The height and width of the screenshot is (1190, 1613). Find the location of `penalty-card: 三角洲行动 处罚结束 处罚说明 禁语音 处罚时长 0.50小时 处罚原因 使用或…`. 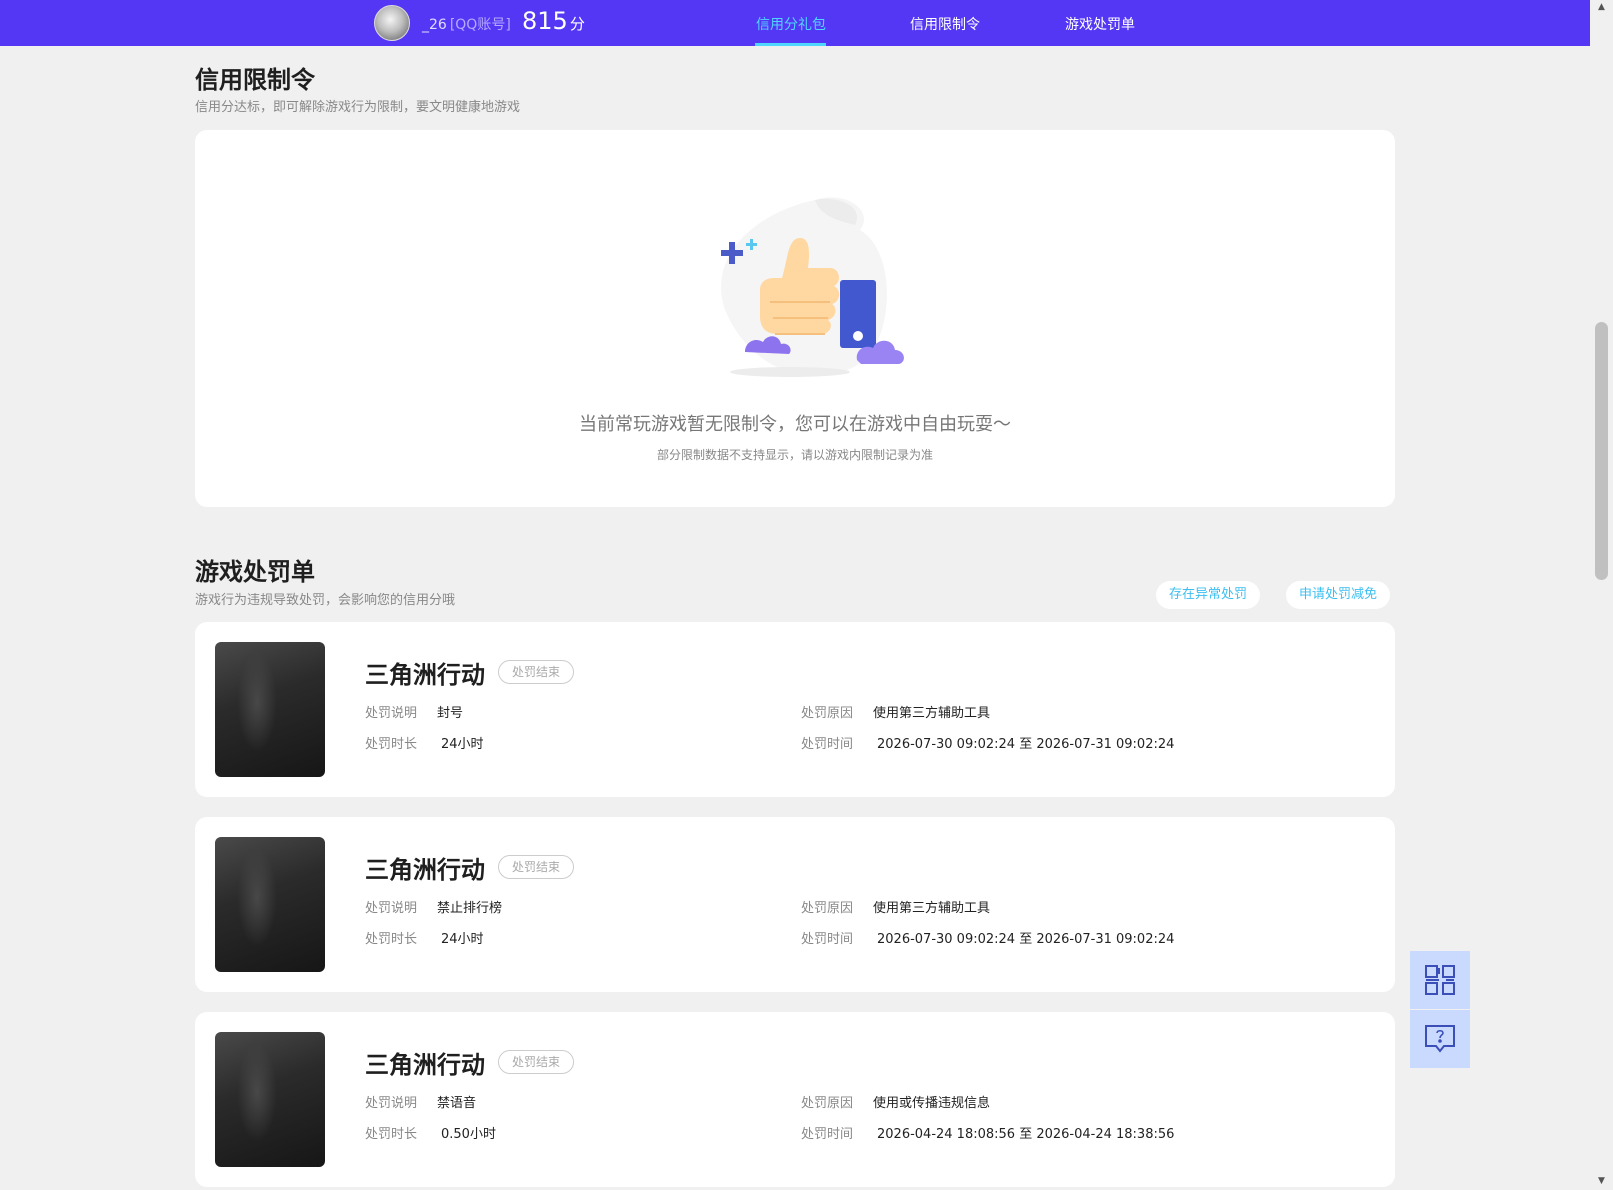

penalty-card: 三角洲行动 处罚结束 处罚说明 禁语音 处罚时长 0.50小时 处罚原因 使用或… is located at coordinates (795, 1099).